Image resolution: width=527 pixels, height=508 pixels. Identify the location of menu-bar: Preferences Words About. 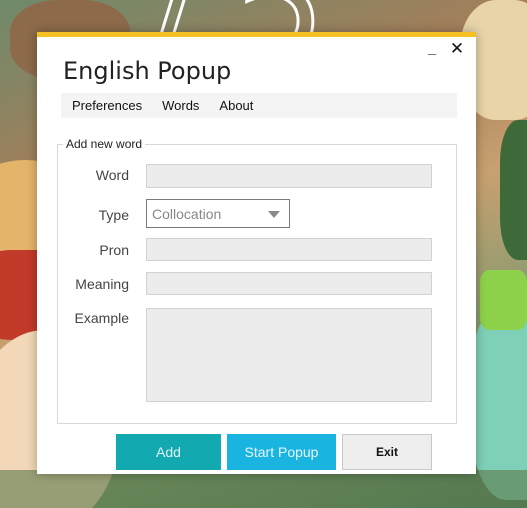
(259, 105).